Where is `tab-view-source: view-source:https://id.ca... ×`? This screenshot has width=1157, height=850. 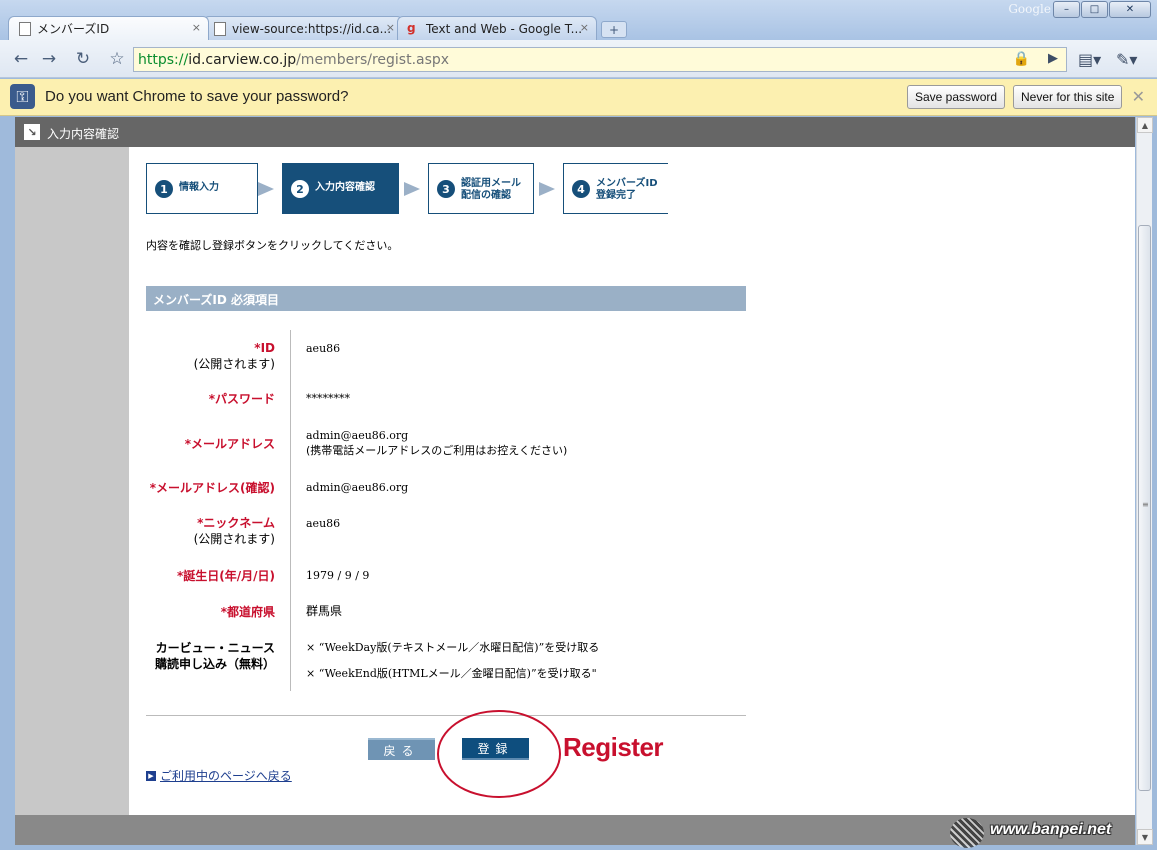
tab-view-source: view-source:https://id.ca... × is located at coordinates (303, 28).